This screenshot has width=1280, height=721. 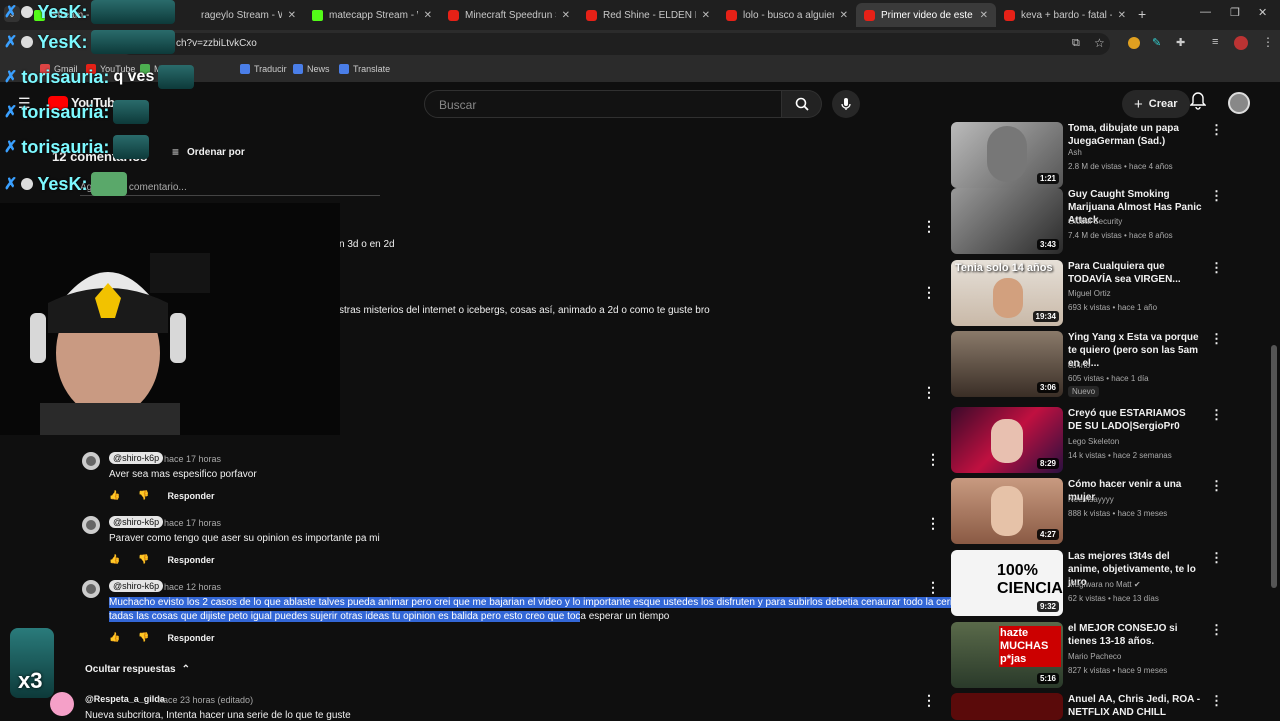 I want to click on bookmark-news: News, so click(x=311, y=69).